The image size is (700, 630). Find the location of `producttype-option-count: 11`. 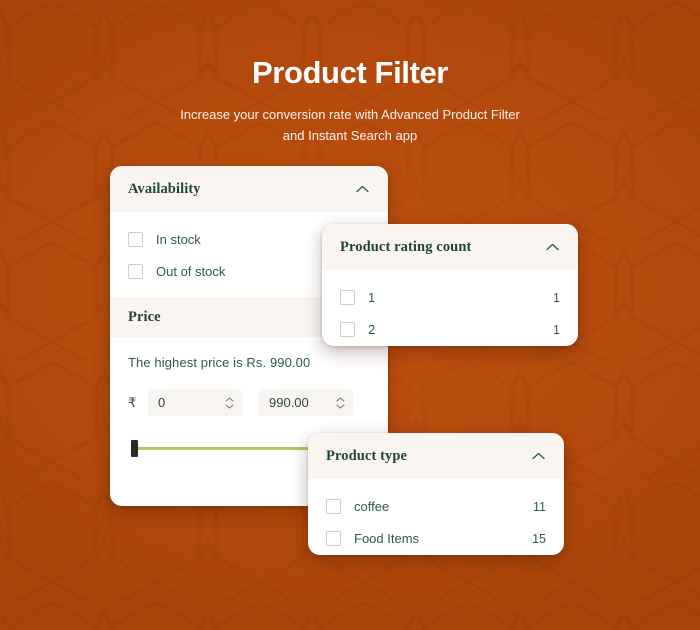

producttype-option-count: 11 is located at coordinates (539, 506).